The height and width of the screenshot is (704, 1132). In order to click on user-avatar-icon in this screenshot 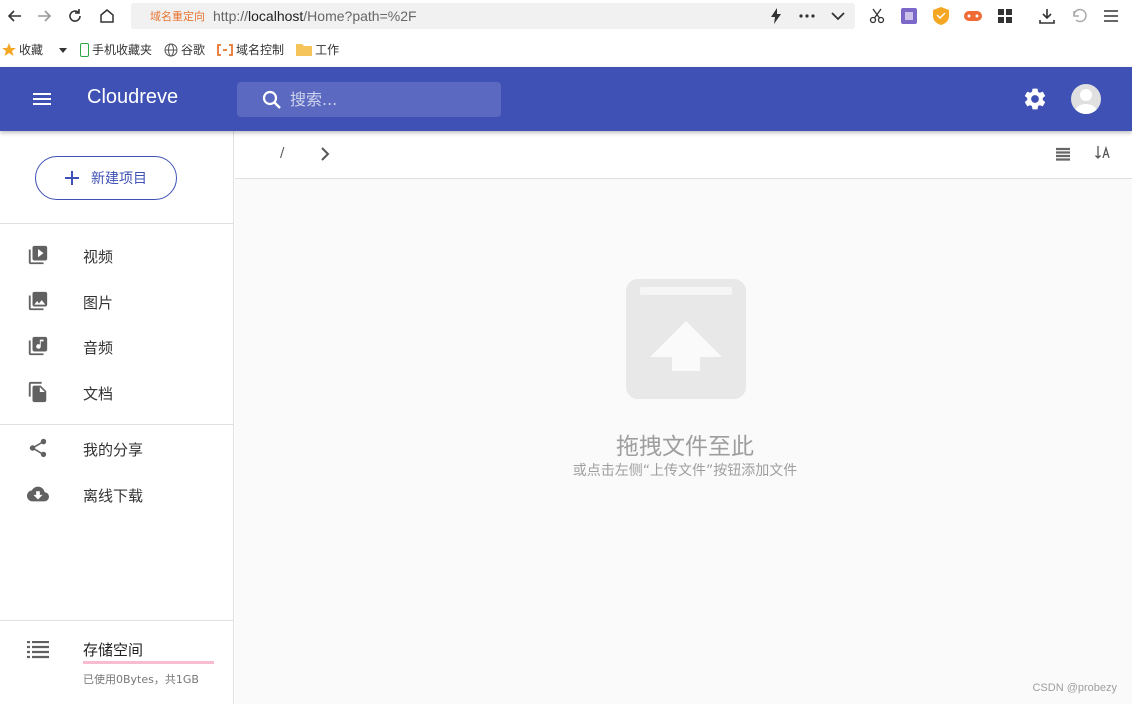, I will do `click(1086, 101)`.